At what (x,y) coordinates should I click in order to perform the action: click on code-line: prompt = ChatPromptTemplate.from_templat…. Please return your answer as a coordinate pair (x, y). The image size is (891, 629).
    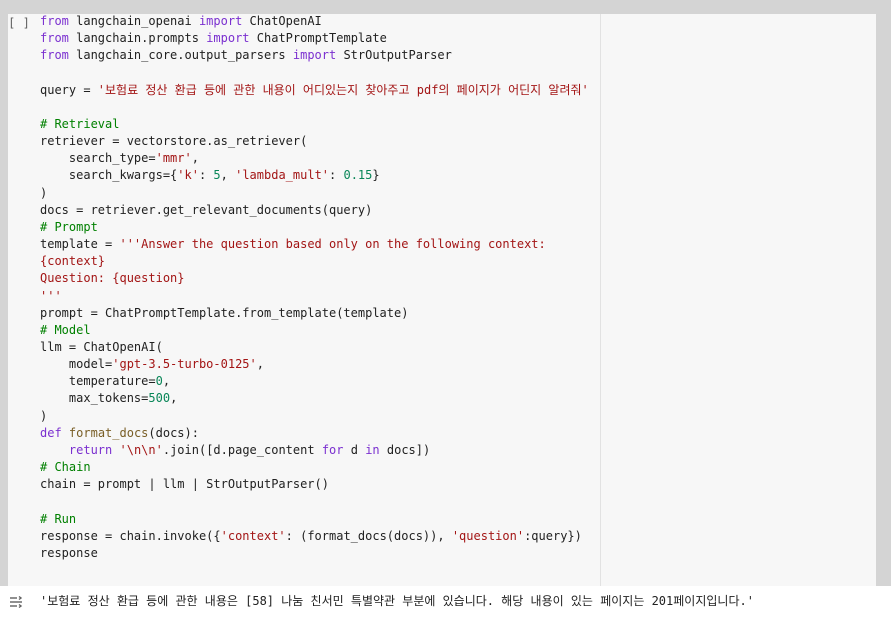
    Looking at the image, I should click on (224, 312).